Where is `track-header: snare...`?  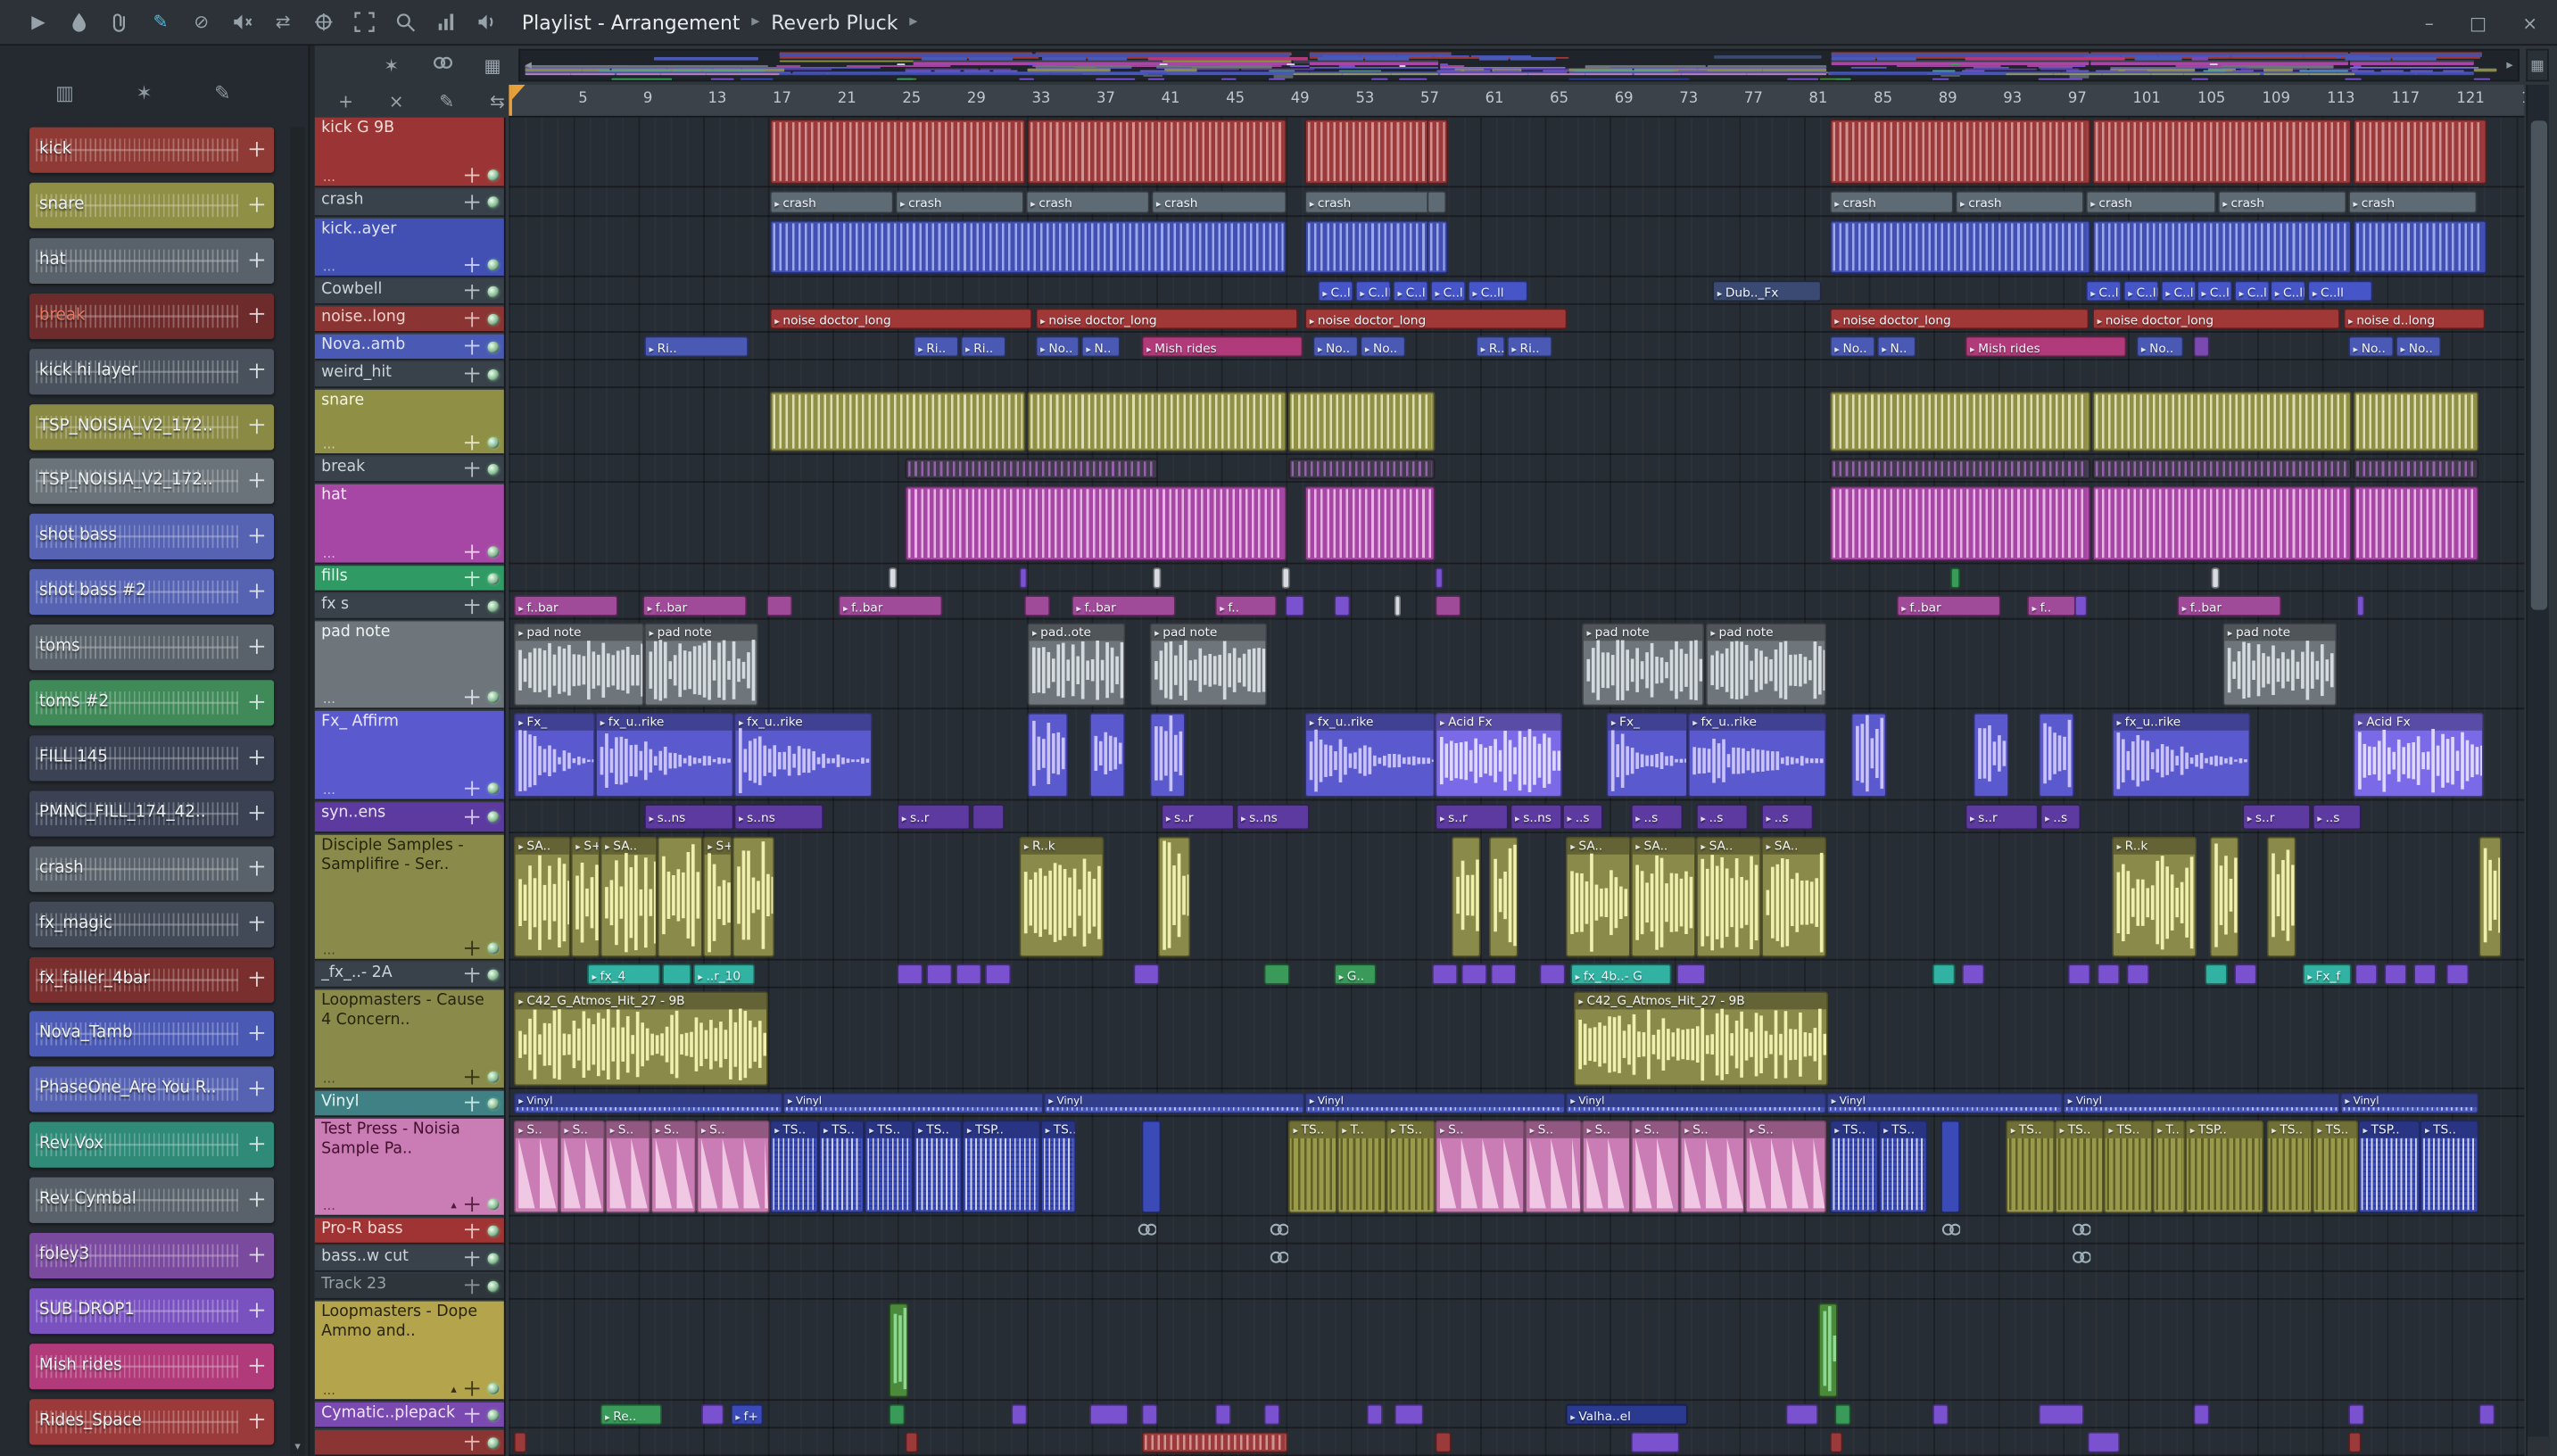 track-header: snare... is located at coordinates (409, 422).